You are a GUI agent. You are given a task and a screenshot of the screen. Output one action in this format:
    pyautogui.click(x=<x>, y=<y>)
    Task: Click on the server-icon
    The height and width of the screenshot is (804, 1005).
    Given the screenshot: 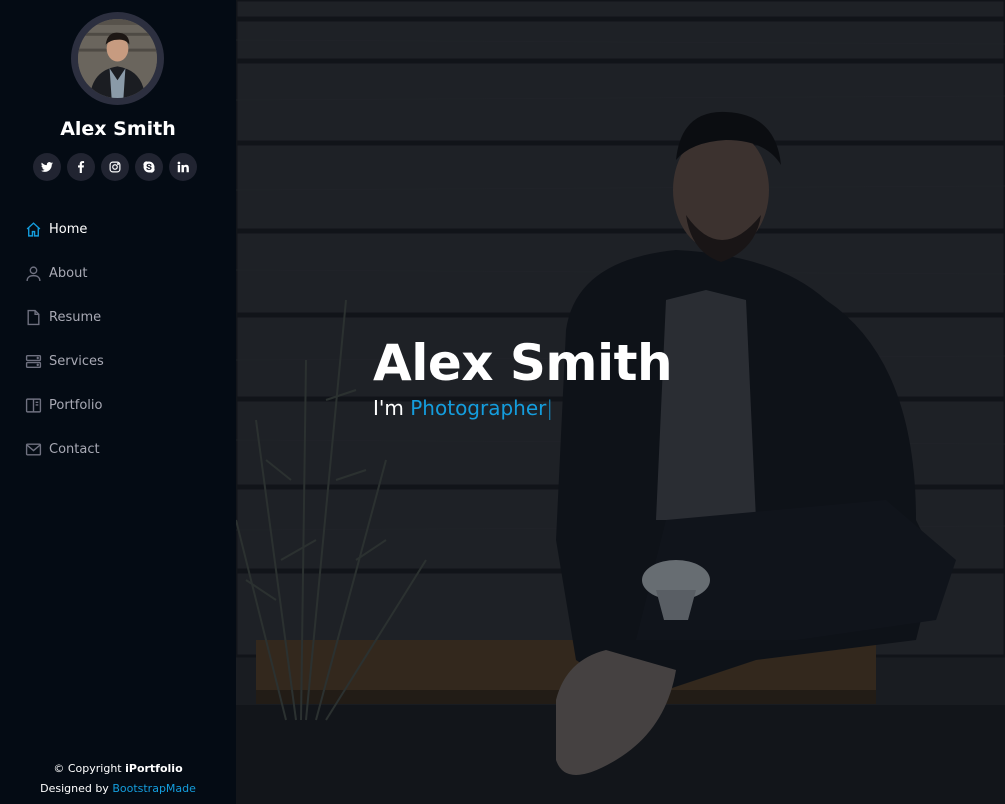 What is the action you would take?
    pyautogui.click(x=33, y=361)
    